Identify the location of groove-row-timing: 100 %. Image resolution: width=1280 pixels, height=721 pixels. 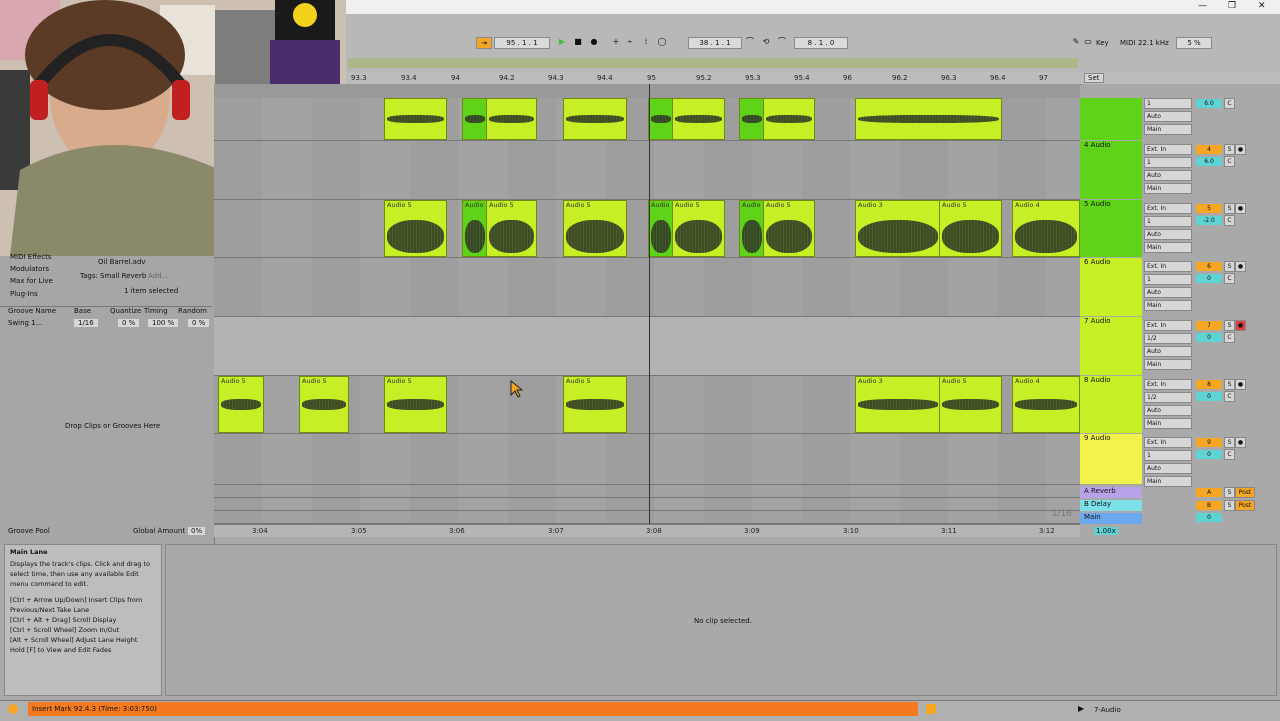
(163, 323).